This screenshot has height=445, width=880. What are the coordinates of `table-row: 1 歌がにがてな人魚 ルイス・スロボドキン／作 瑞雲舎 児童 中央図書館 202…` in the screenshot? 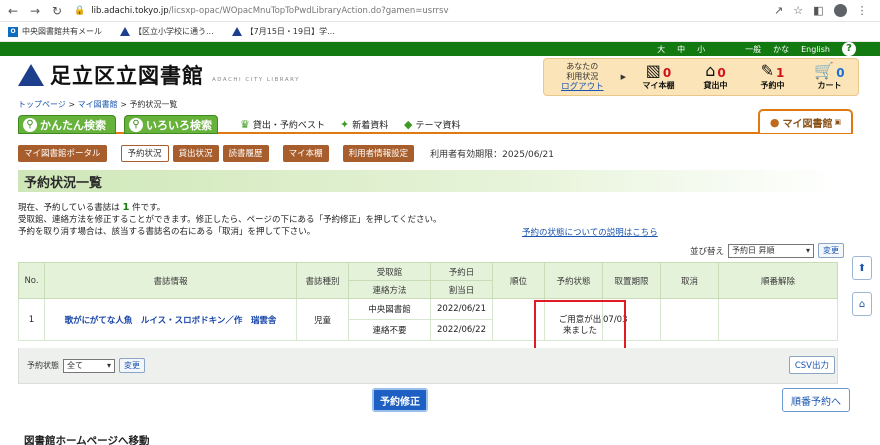 It's located at (428, 319).